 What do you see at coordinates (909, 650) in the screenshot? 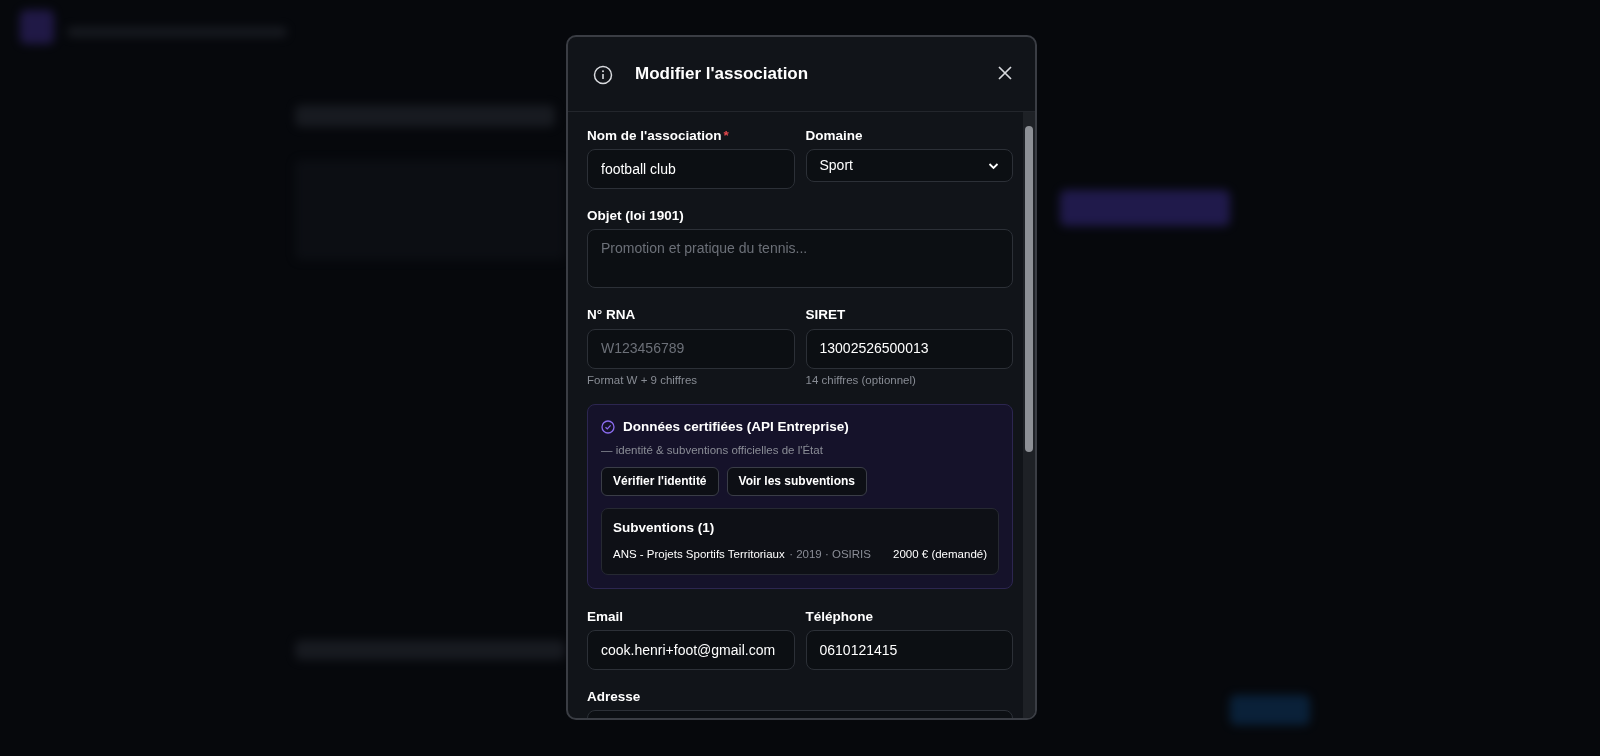
I see `input-field: 0610121415` at bounding box center [909, 650].